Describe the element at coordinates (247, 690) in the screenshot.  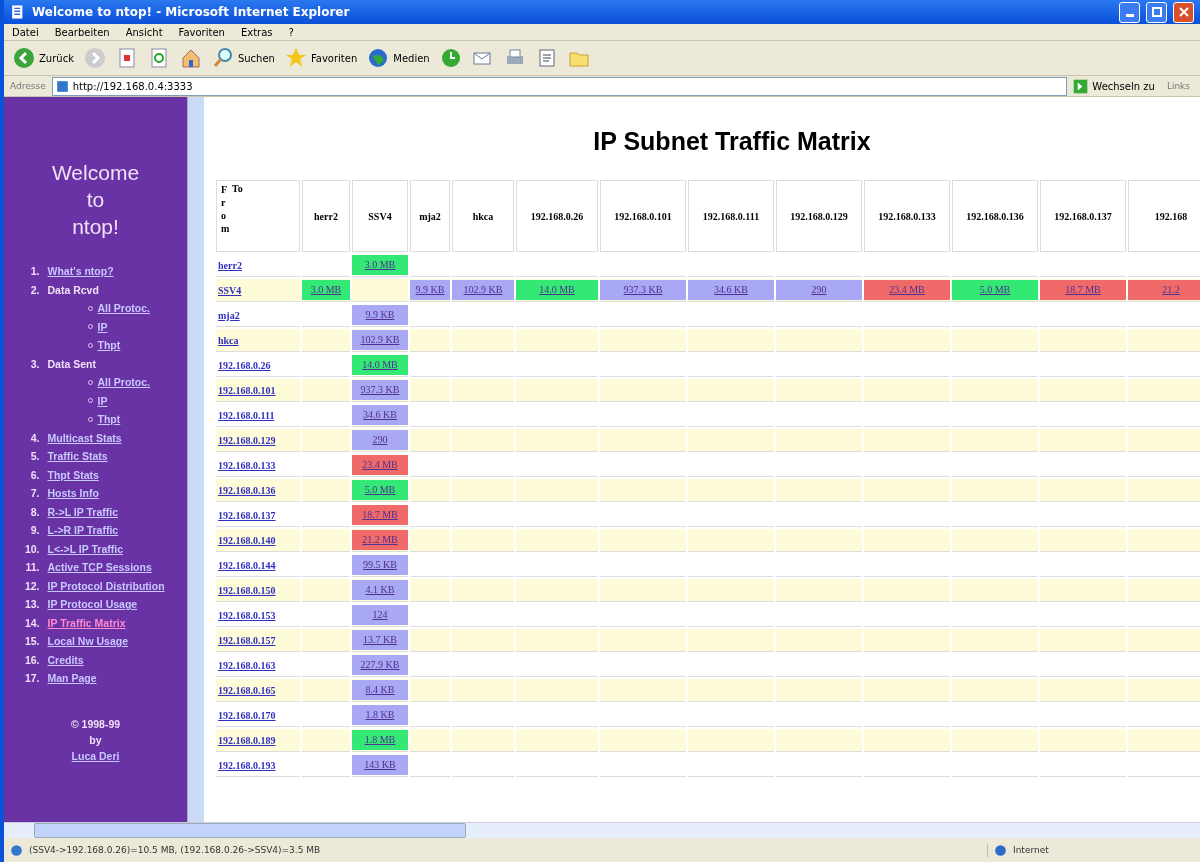
I see `host-link: 192.168.0.165` at that location.